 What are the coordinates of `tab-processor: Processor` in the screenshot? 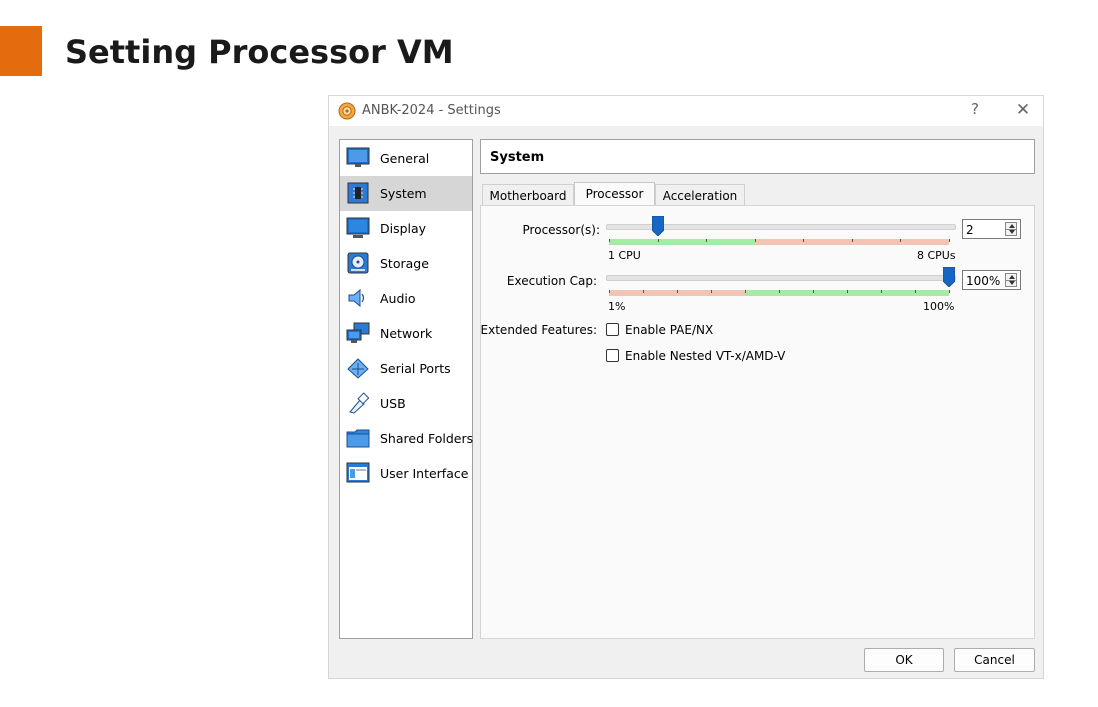 It's located at (614, 194).